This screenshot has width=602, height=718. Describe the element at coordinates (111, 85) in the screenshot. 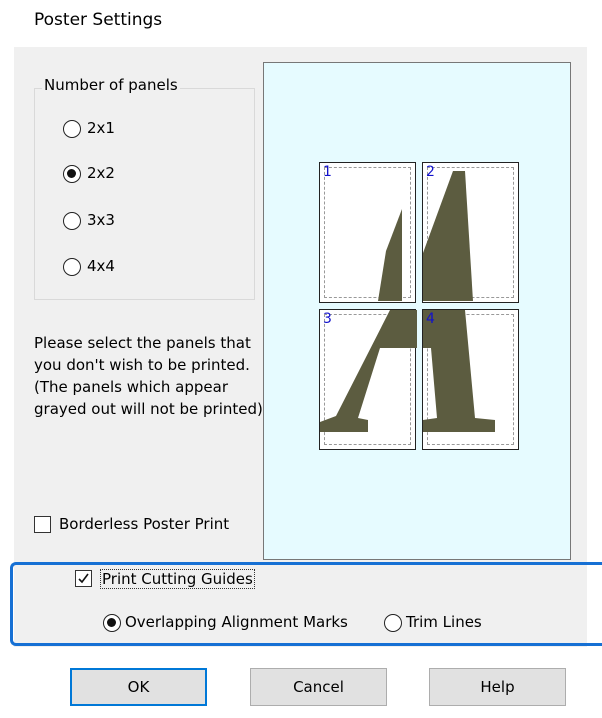

I see `number-of-panels-legend: Number of panels` at that location.